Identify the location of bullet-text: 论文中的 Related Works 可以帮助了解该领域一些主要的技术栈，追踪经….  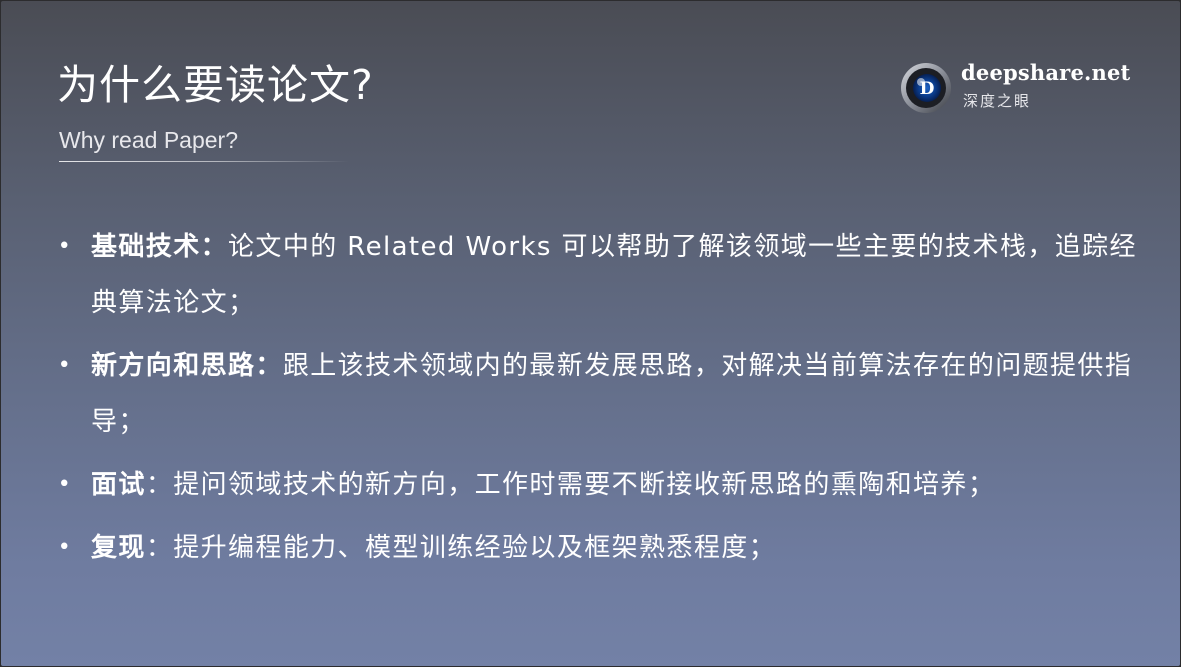
(614, 275).